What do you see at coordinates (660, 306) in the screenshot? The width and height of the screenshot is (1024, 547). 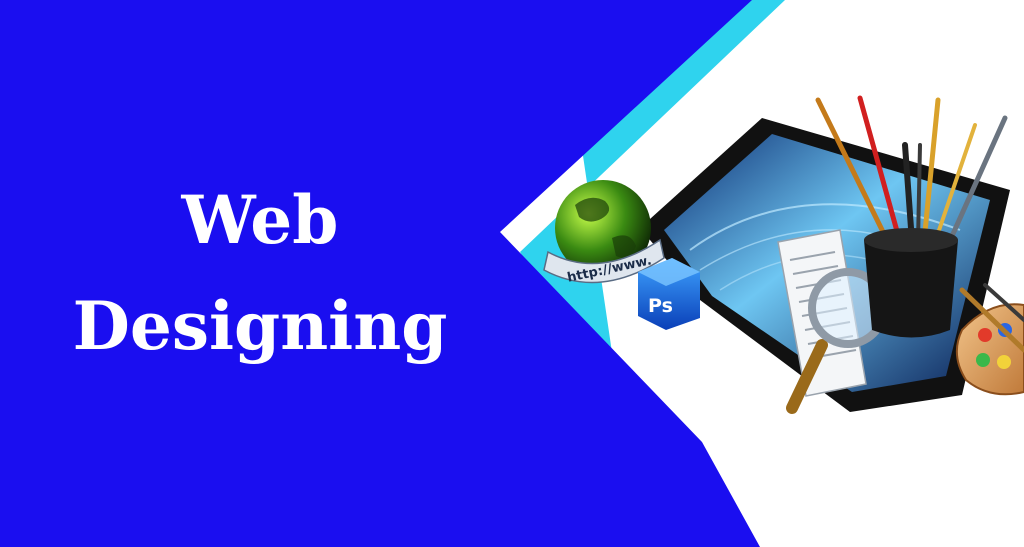 I see `ps-label: Ps` at bounding box center [660, 306].